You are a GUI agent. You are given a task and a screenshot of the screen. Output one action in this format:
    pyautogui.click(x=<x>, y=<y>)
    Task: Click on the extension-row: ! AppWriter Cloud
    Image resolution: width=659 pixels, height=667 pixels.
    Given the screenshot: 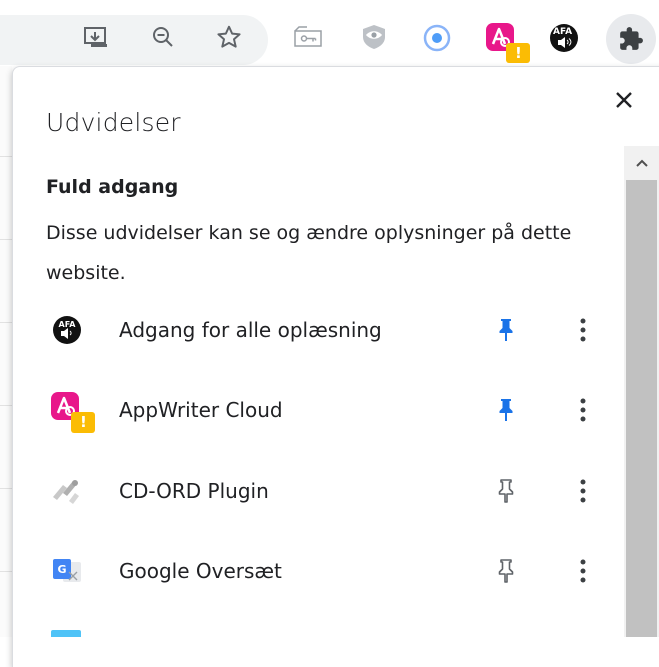 What is the action you would take?
    pyautogui.click(x=318, y=410)
    